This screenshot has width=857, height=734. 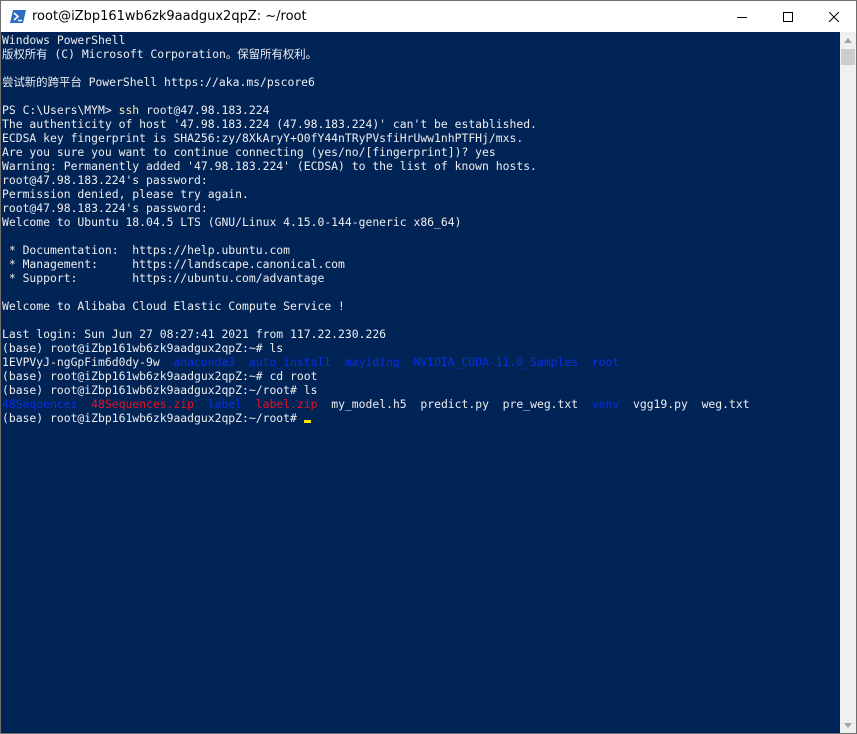 I want to click on listing-dir: mayiding, so click(x=372, y=362).